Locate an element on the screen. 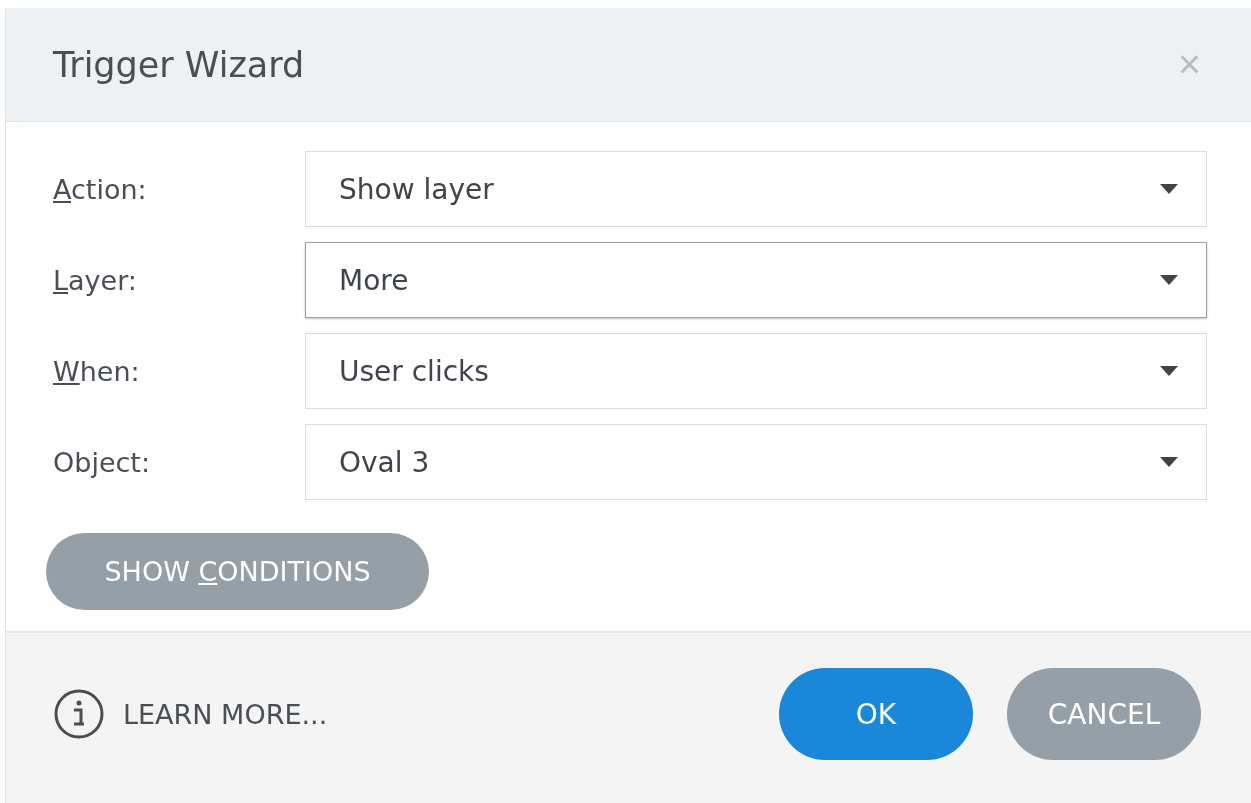 This screenshot has height=803, width=1251. info-icon is located at coordinates (79, 714).